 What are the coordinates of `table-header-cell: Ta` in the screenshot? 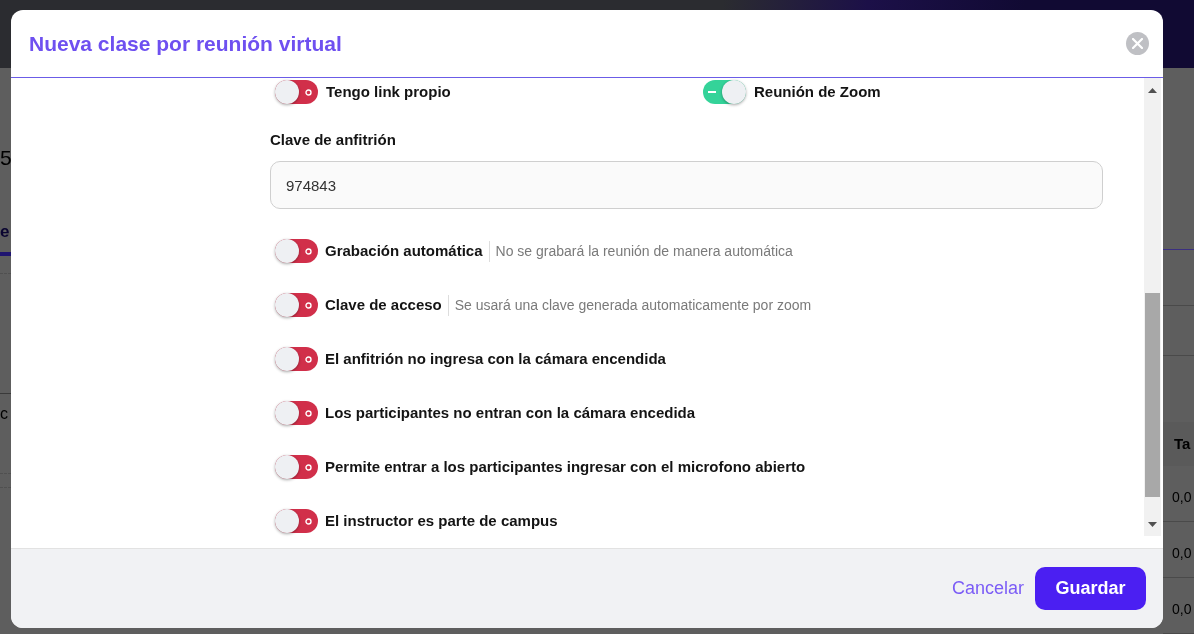 It's located at (1178, 444).